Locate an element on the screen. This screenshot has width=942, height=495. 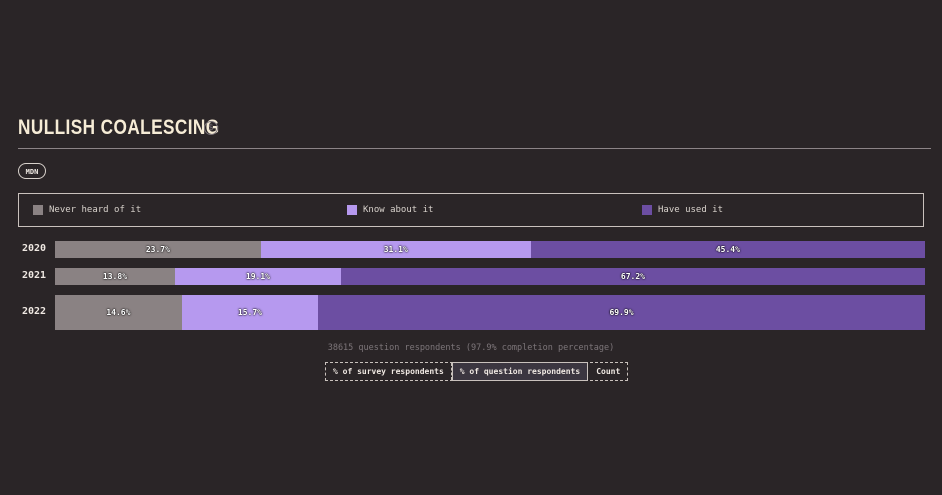
bar-segment-have-used-it-2020: 45.4% is located at coordinates (727, 249).